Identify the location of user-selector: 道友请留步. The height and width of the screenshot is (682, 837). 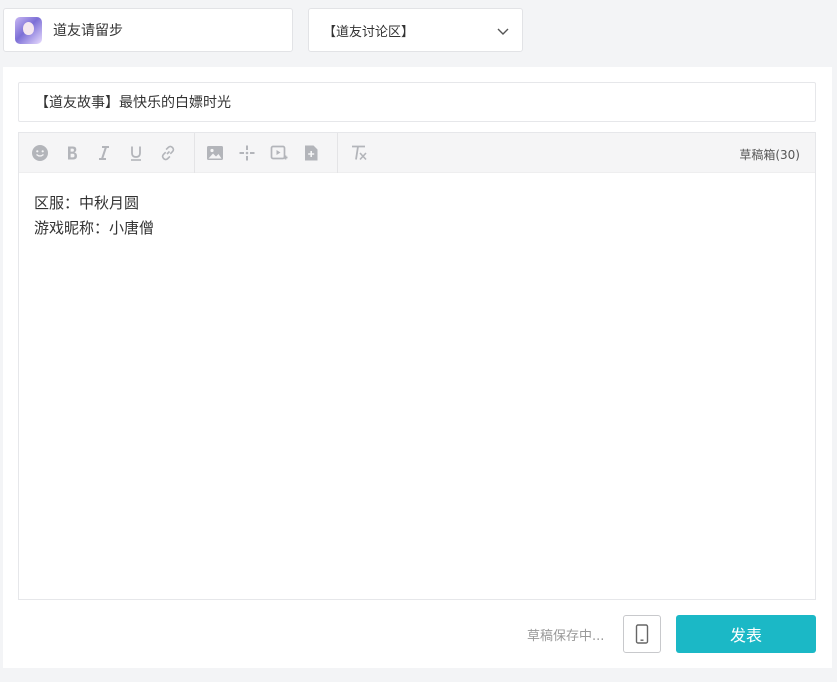
(148, 30).